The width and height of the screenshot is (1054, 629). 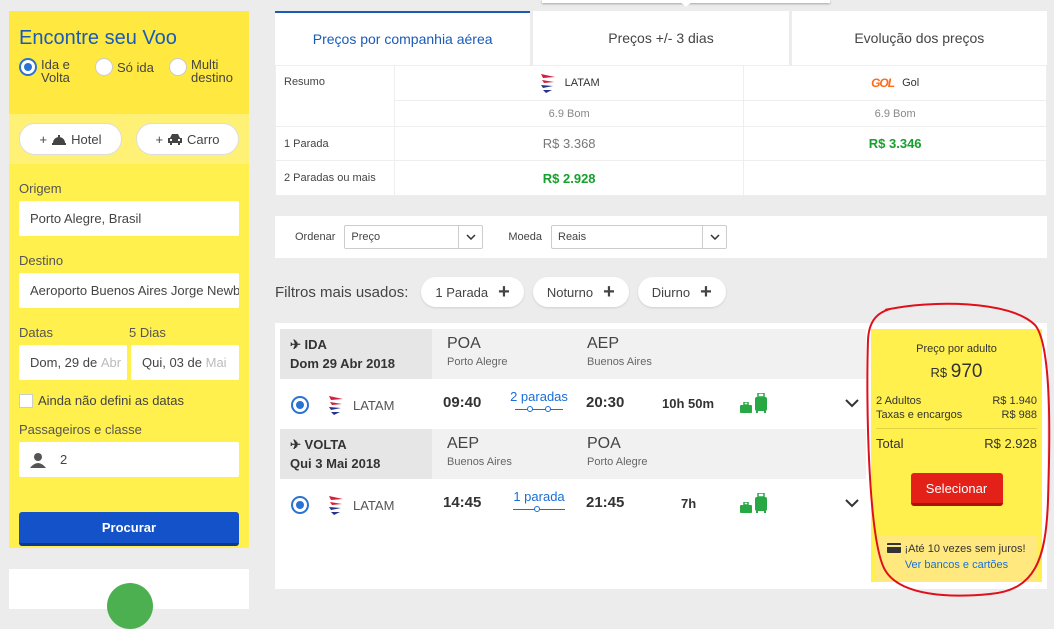 I want to click on trip-type-oneway: Só ida, so click(x=128, y=67).